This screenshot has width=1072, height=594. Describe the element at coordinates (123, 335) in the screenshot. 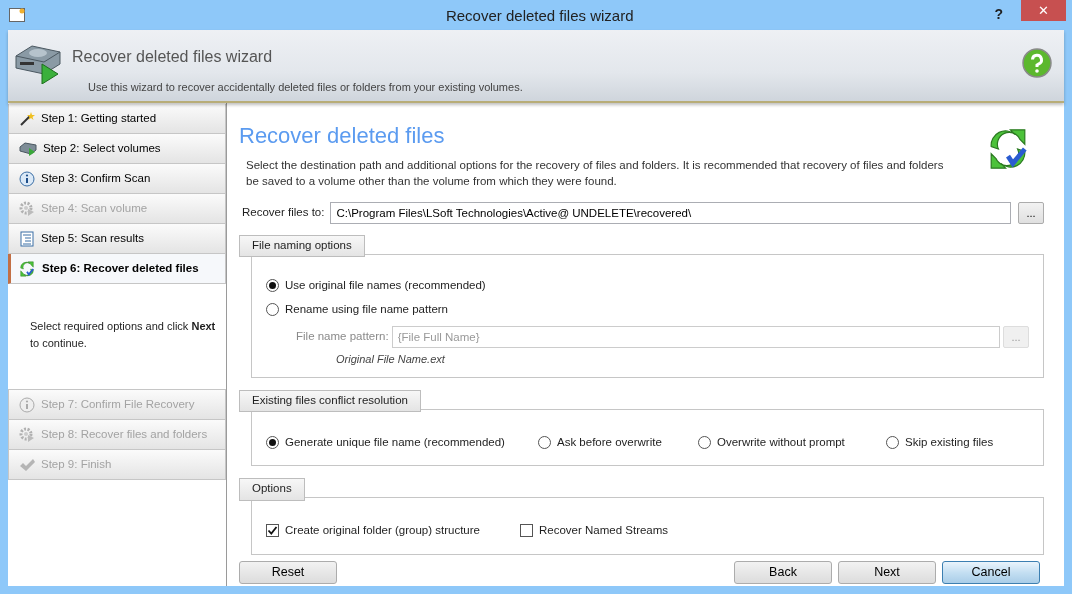

I see `hint-text: Select required options and click Next to continue.` at that location.